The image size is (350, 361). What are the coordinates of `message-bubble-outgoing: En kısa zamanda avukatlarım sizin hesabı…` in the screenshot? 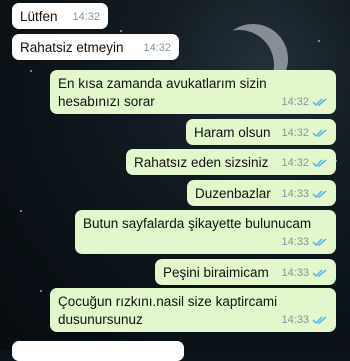 It's located at (193, 92).